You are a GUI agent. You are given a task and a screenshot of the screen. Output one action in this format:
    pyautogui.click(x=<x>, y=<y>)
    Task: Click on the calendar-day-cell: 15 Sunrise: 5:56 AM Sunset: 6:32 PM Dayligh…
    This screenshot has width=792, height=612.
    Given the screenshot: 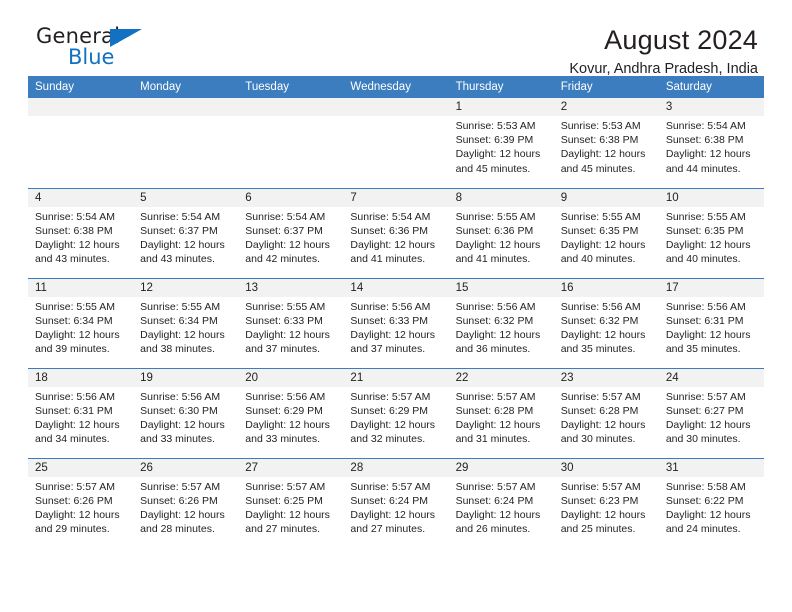 What is the action you would take?
    pyautogui.click(x=501, y=322)
    